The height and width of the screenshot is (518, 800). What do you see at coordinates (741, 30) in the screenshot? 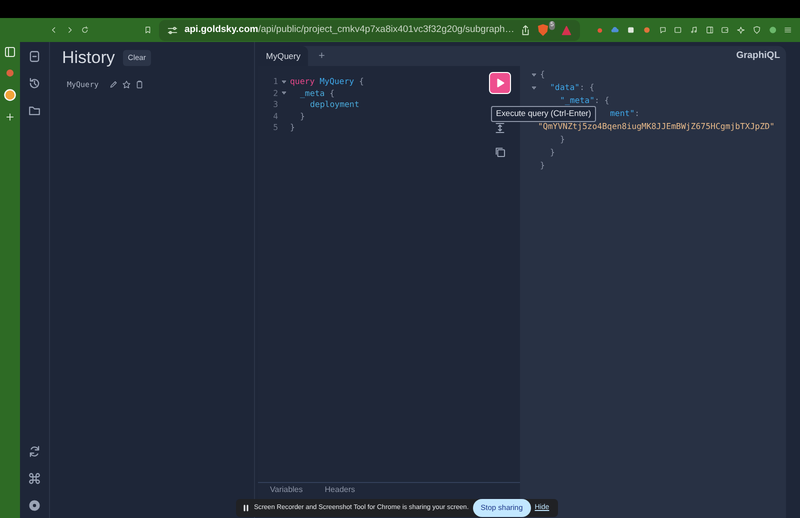
I see `sparkle-icon` at bounding box center [741, 30].